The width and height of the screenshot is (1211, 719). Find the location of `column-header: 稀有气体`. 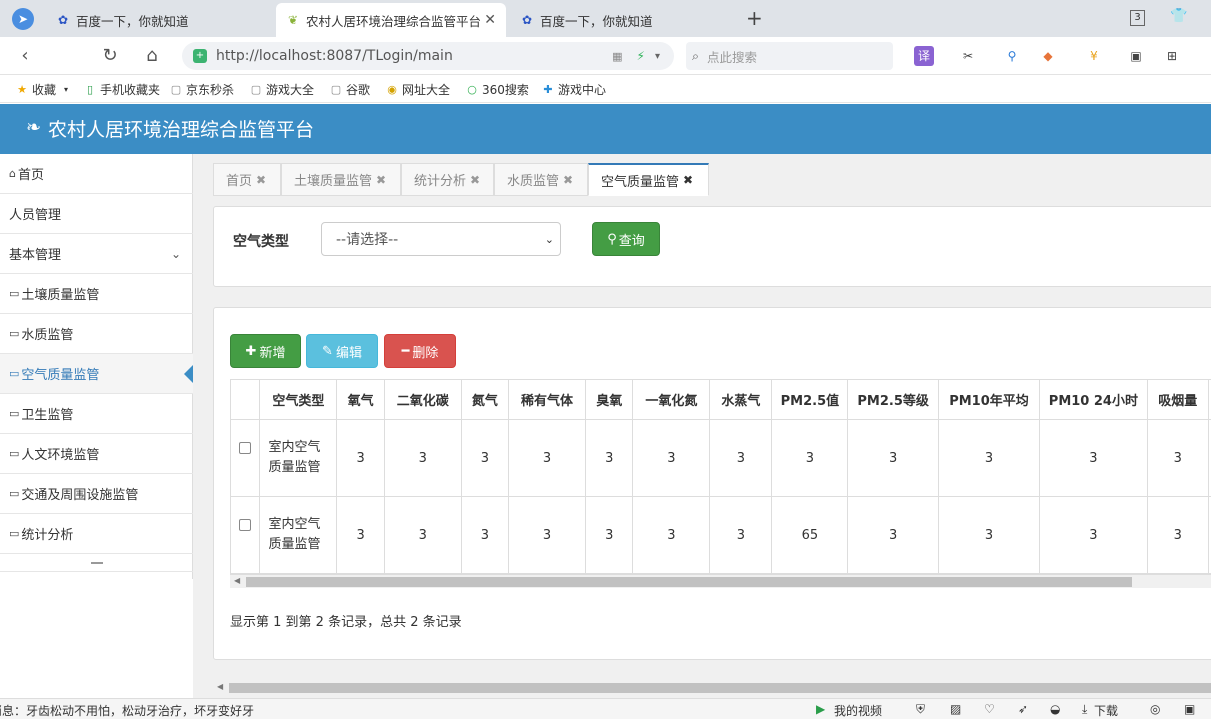

column-header: 稀有气体 is located at coordinates (547, 399).